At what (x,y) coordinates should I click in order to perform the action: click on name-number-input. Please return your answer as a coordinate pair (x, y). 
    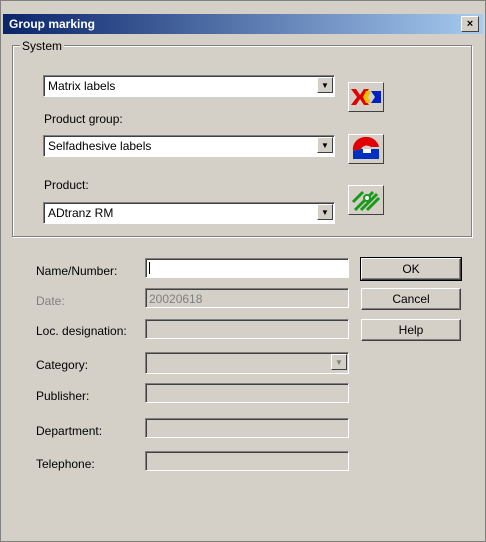
    Looking at the image, I should click on (247, 268).